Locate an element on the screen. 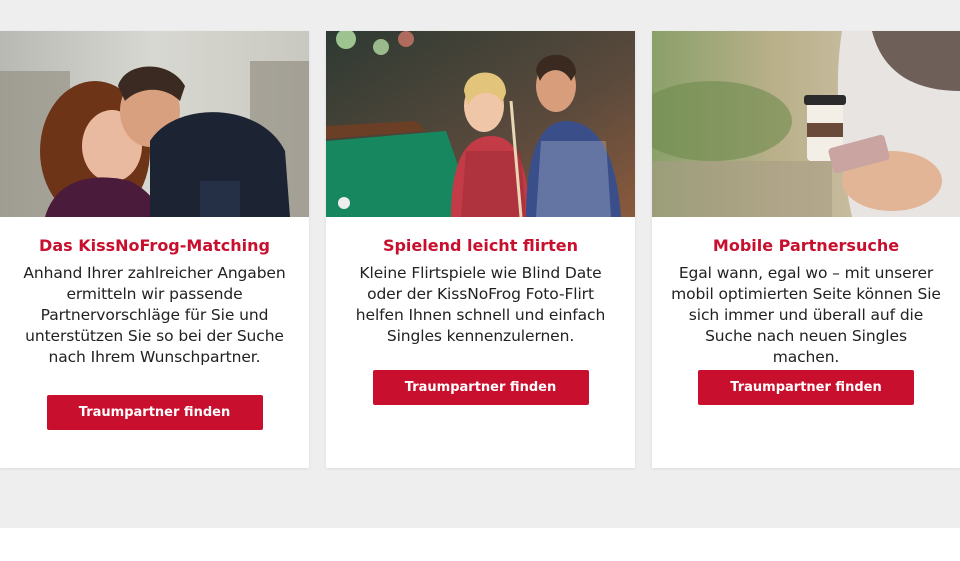 The height and width of the screenshot is (561, 960). card-title: Mobile Partnersuche is located at coordinates (806, 245).